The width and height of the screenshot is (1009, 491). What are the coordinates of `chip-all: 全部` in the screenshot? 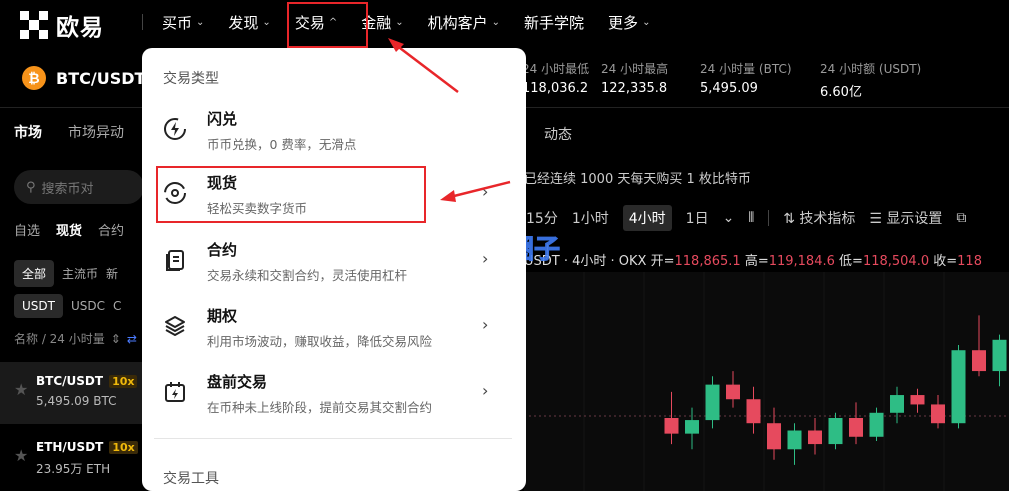 It's located at (34, 273).